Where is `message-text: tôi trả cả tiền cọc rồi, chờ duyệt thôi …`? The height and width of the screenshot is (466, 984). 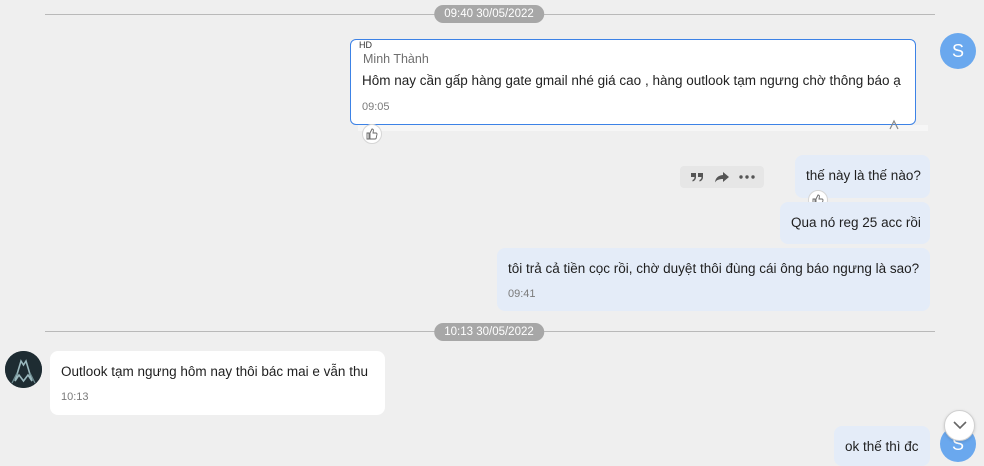 message-text: tôi trả cả tiền cọc rồi, chờ duyệt thôi … is located at coordinates (714, 268).